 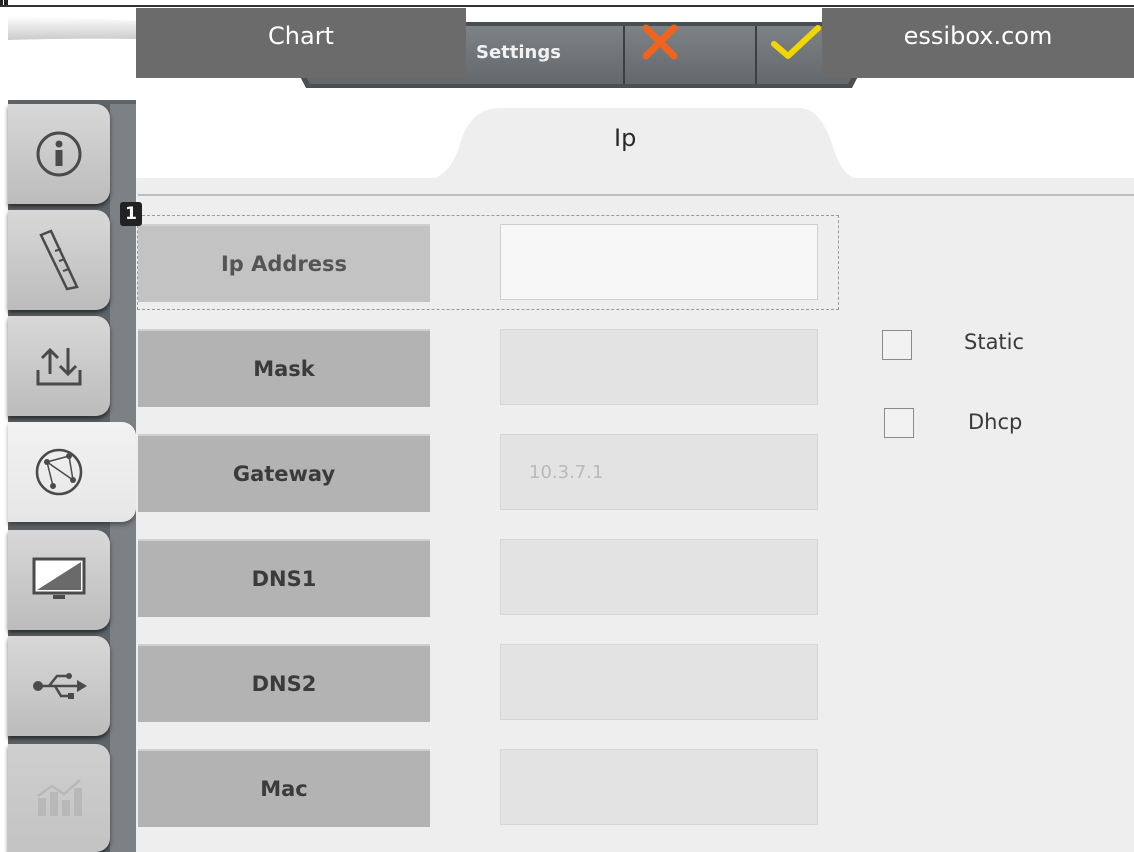 I want to click on sidebar-item-measure, so click(x=59, y=260).